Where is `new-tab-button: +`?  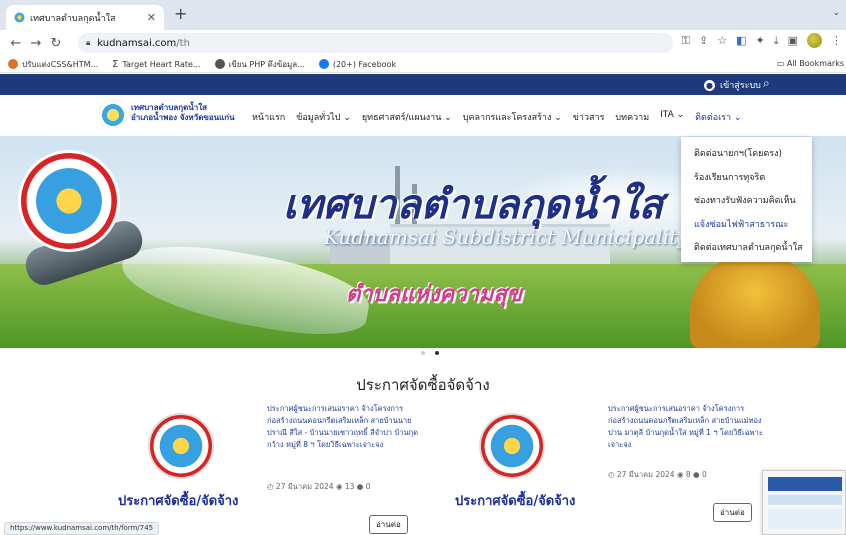 new-tab-button: + is located at coordinates (180, 14).